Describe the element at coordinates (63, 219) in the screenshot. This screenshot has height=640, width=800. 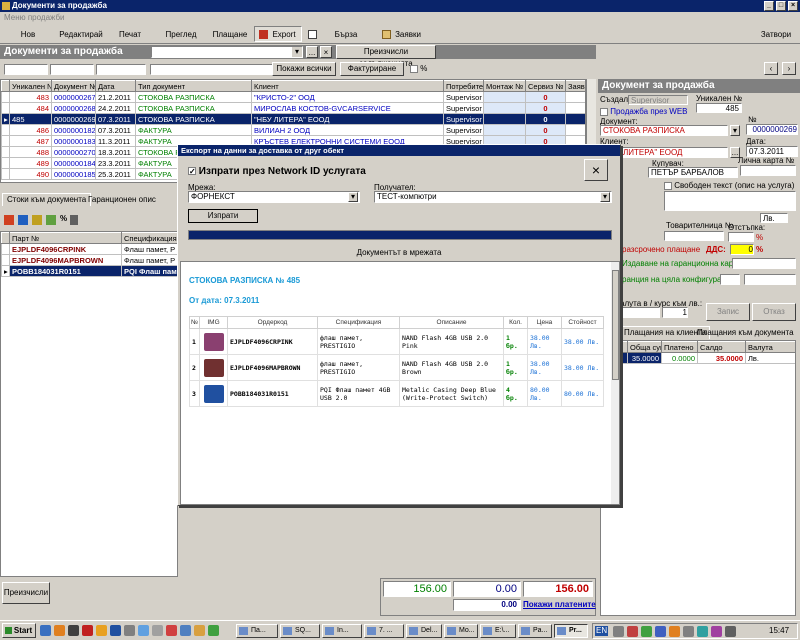
I see `percent-icon: %` at that location.